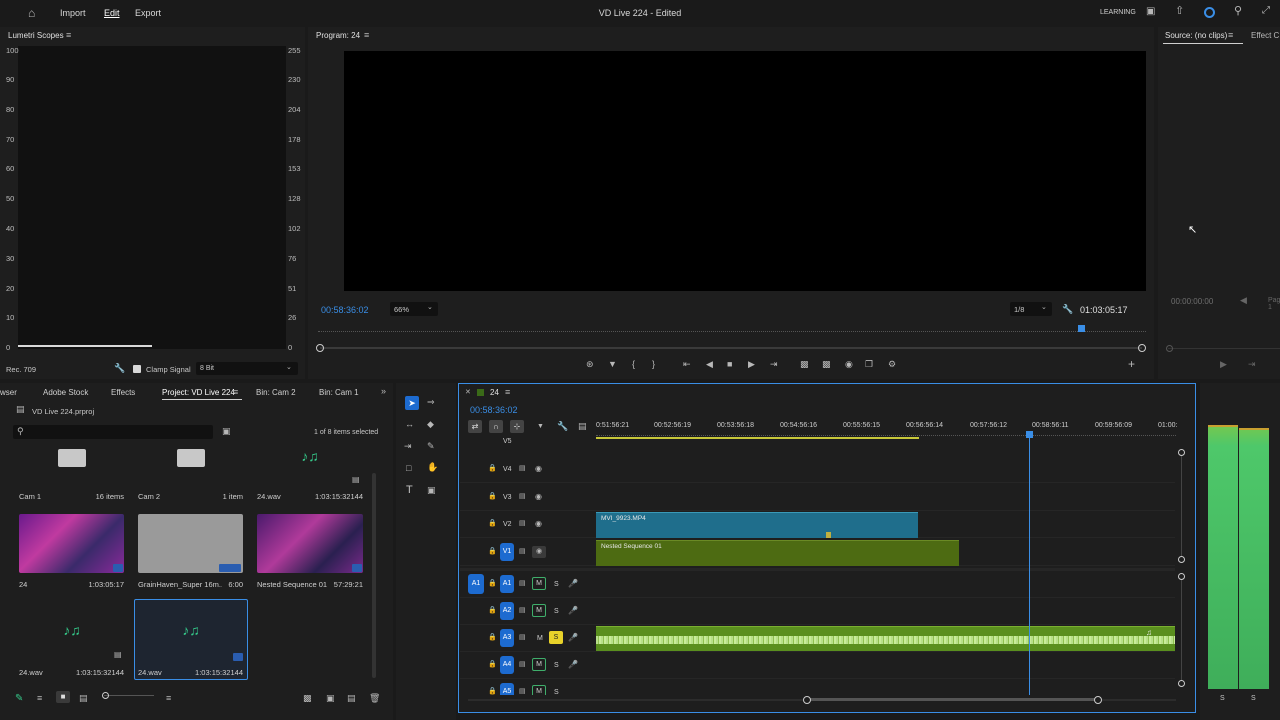 The height and width of the screenshot is (720, 1280). Describe the element at coordinates (71, 543) in the screenshot. I see `sequence-thumbnail` at that location.